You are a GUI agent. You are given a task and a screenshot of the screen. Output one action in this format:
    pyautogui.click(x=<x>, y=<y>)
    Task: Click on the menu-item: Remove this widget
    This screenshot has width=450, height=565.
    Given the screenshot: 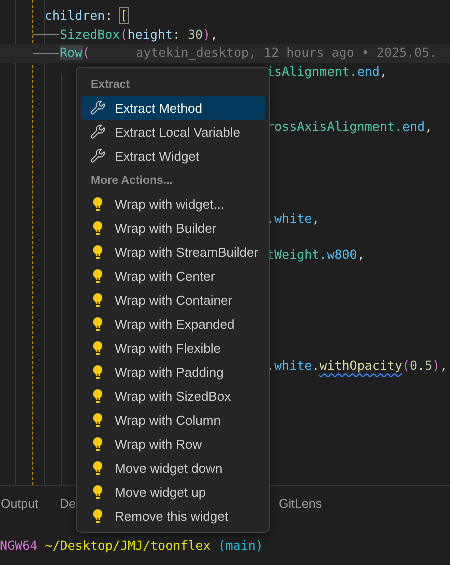 What is the action you would take?
    pyautogui.click(x=173, y=516)
    